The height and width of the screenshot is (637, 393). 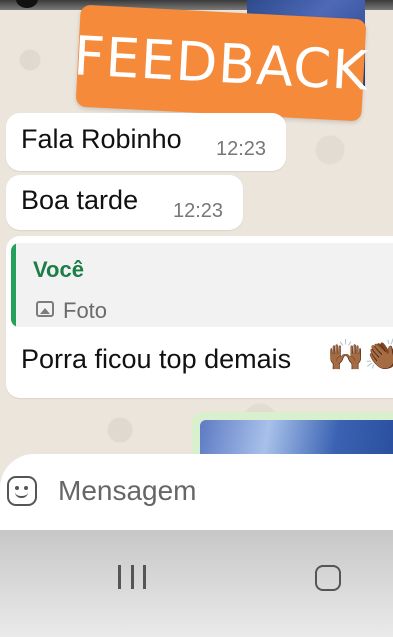 What do you see at coordinates (360, 355) in the screenshot?
I see `message-emoji: 🙌🏾👏🏾` at bounding box center [360, 355].